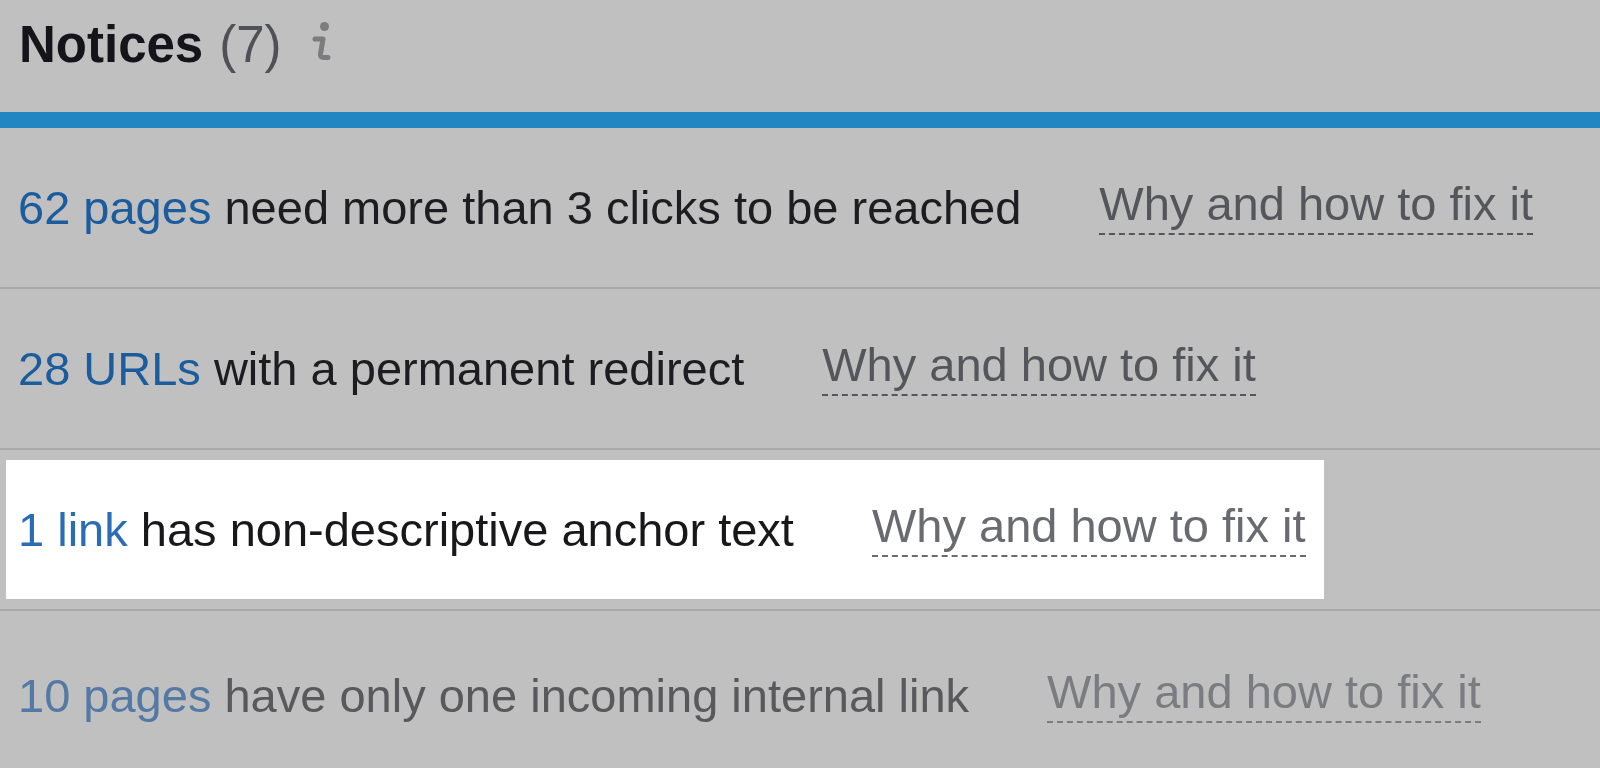 The image size is (1600, 768). What do you see at coordinates (73, 529) in the screenshot?
I see `affected-items-link: 1 link` at bounding box center [73, 529].